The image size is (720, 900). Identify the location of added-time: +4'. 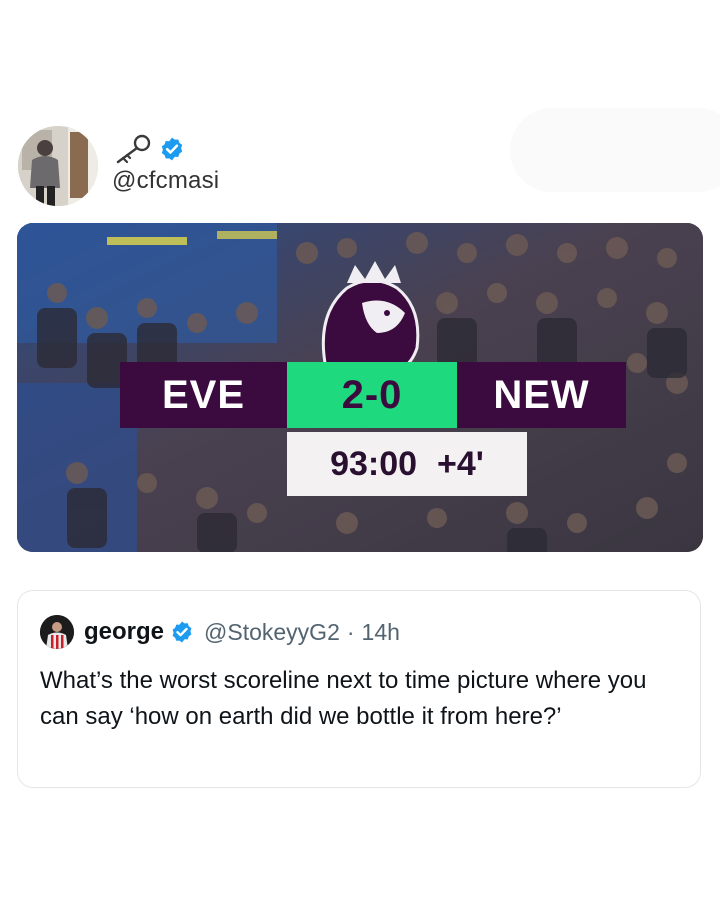
(460, 463).